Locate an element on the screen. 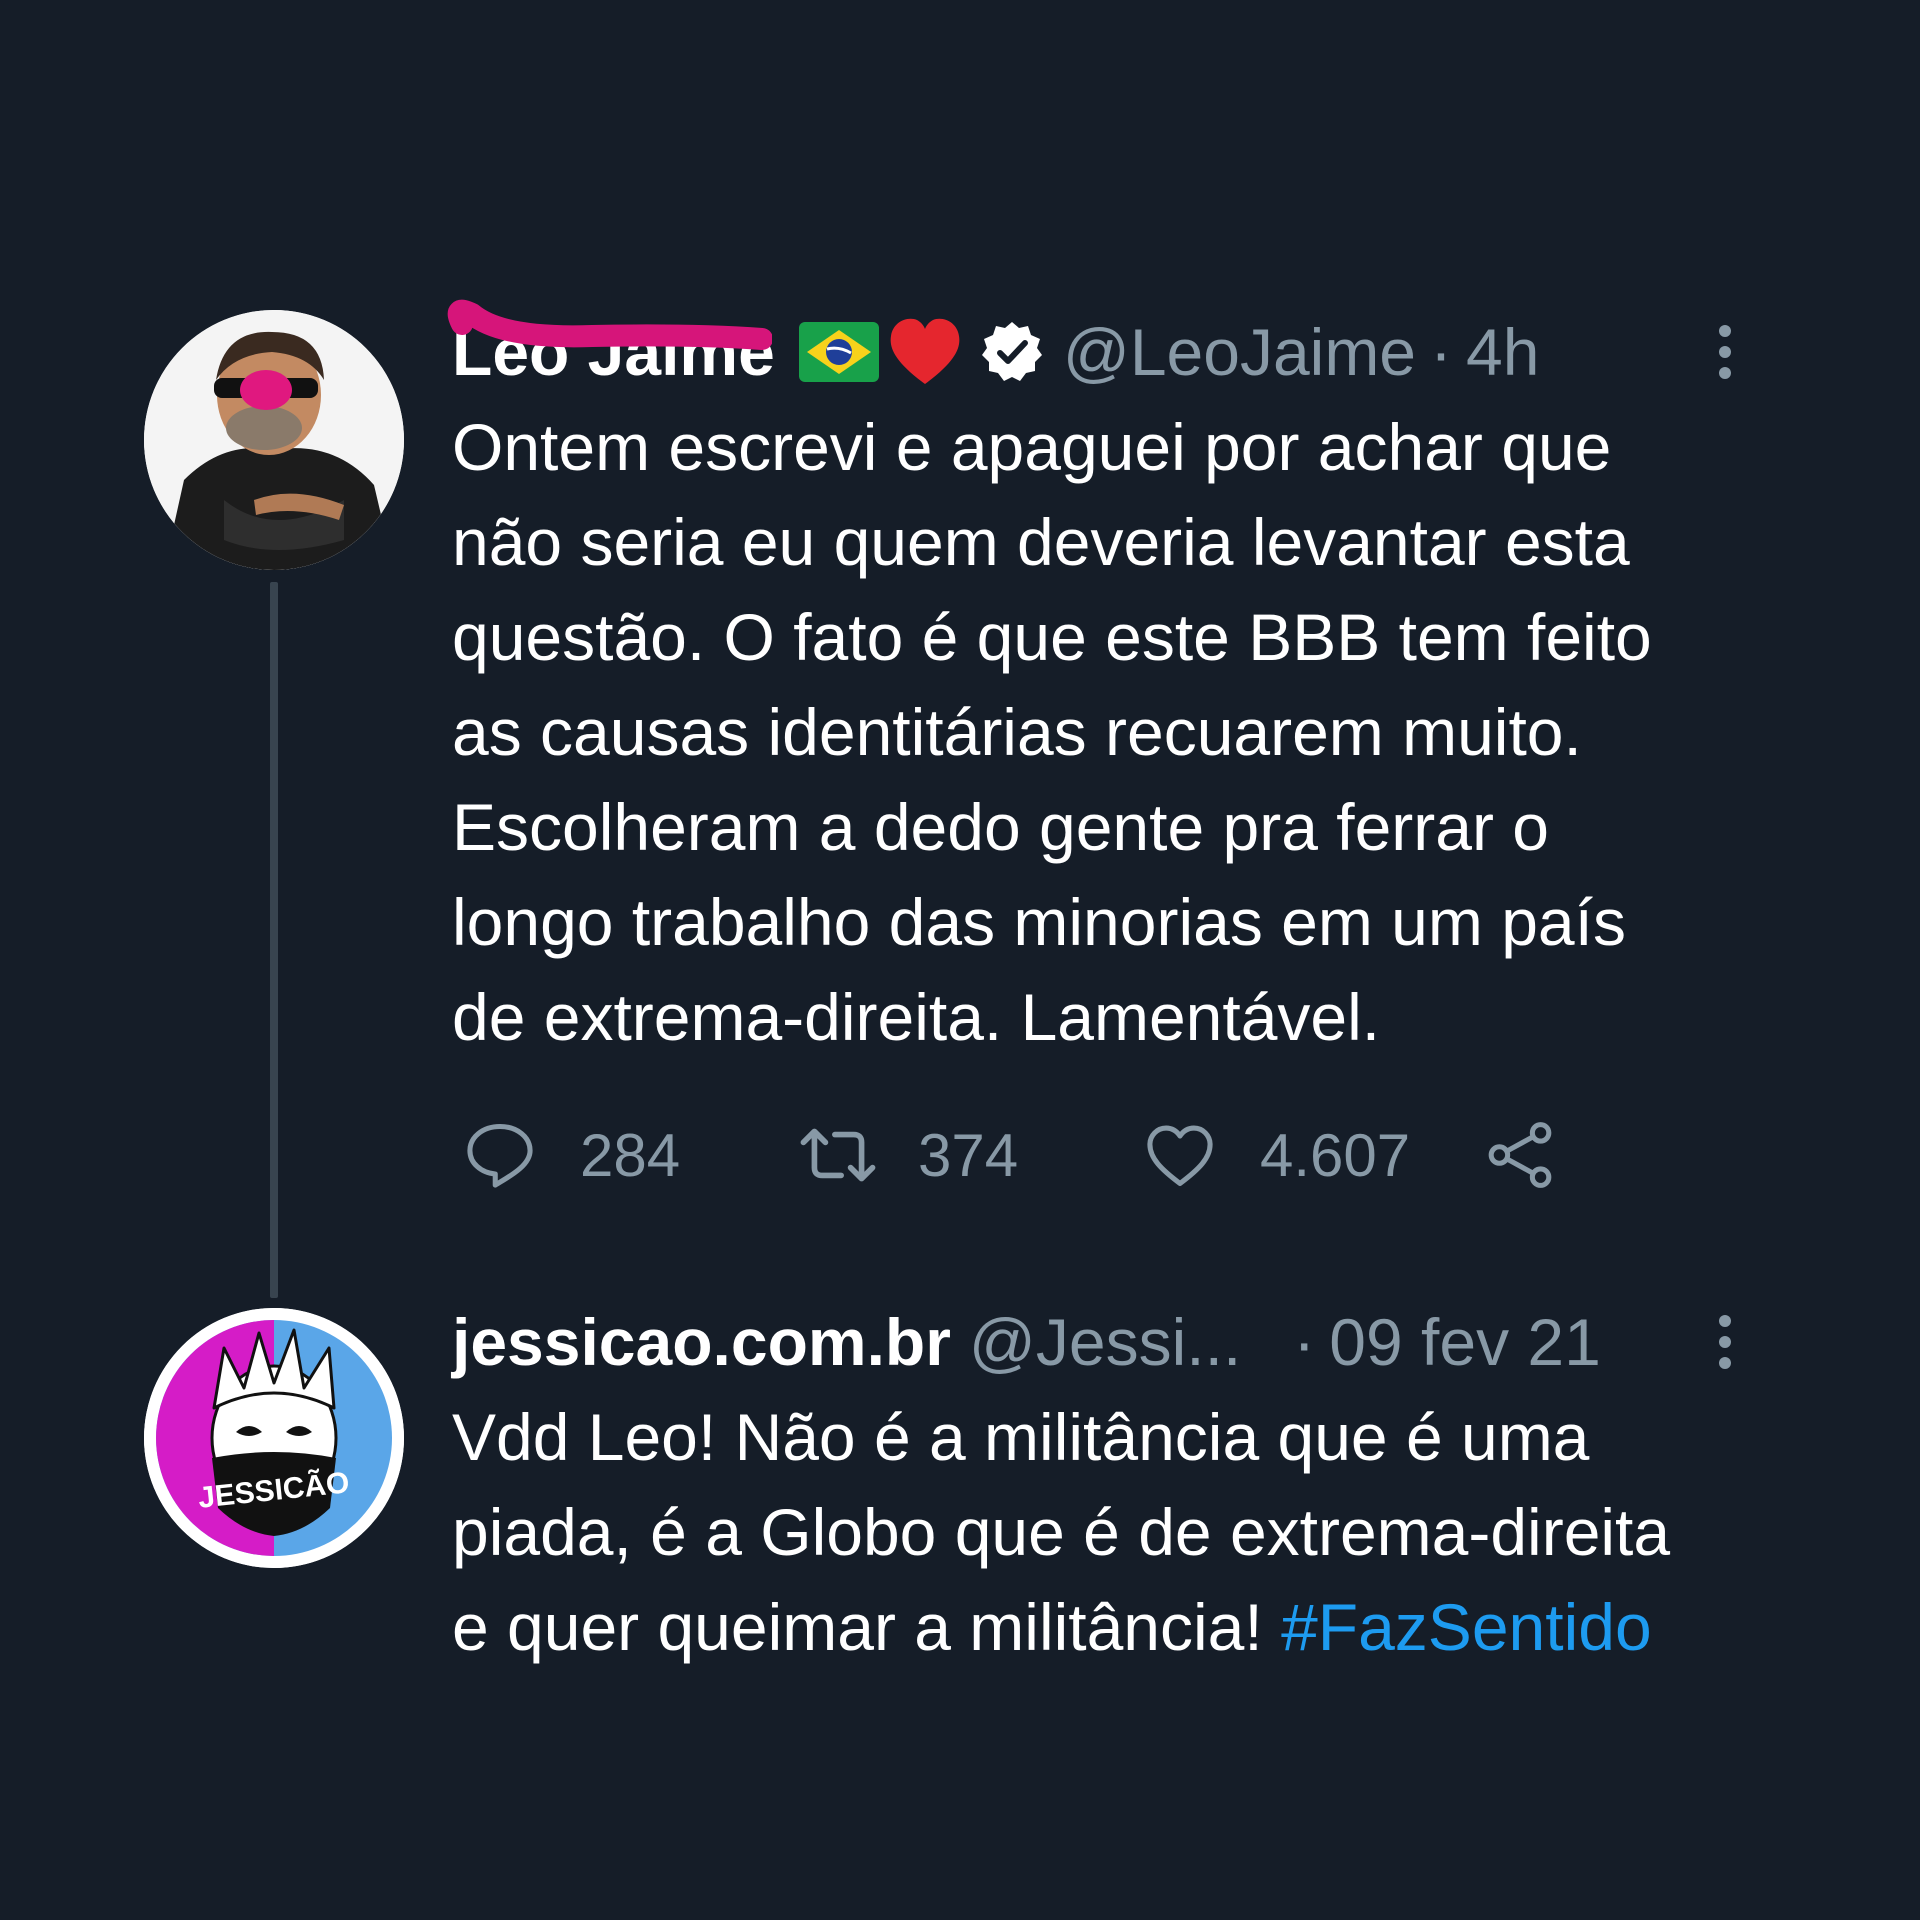 The width and height of the screenshot is (1920, 1920). reply-count: 284 is located at coordinates (630, 1155).